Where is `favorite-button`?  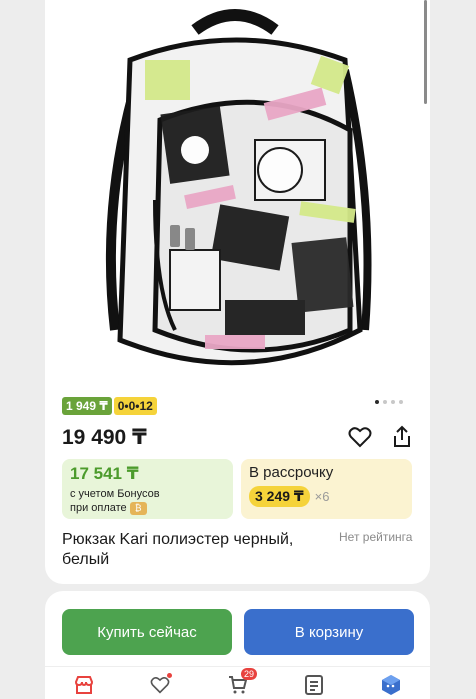 favorite-button is located at coordinates (360, 437).